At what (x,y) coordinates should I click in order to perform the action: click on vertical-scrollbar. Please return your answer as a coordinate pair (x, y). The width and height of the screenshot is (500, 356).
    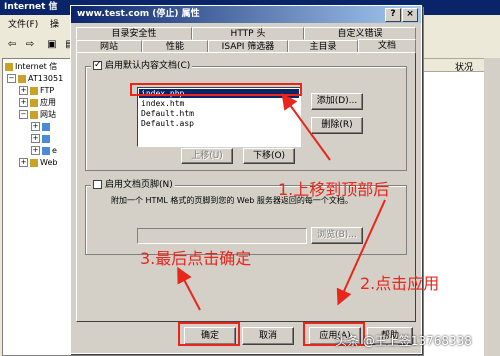
    Looking at the image, I should click on (492, 207).